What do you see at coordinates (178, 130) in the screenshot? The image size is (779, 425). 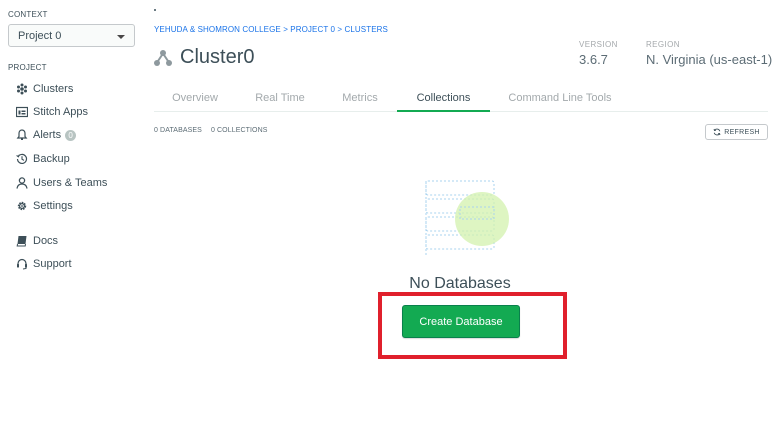 I see `databases-count: 0 DATABASES` at bounding box center [178, 130].